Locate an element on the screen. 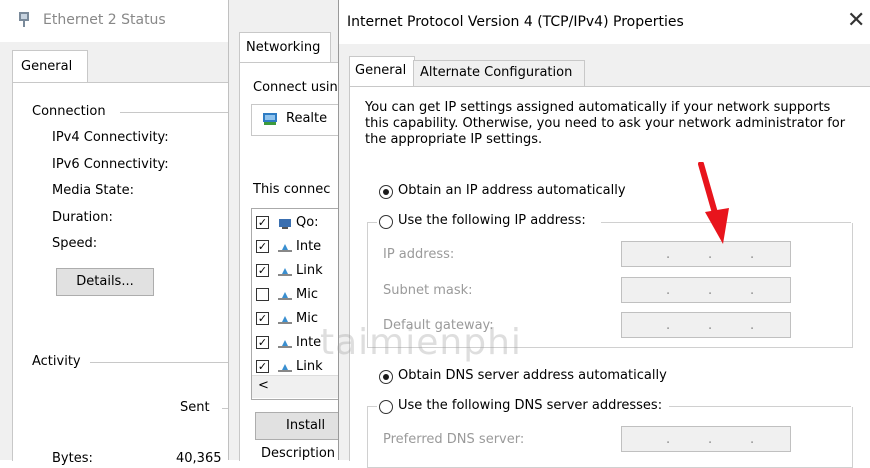  connection-group-label: Connection is located at coordinates (69, 111).